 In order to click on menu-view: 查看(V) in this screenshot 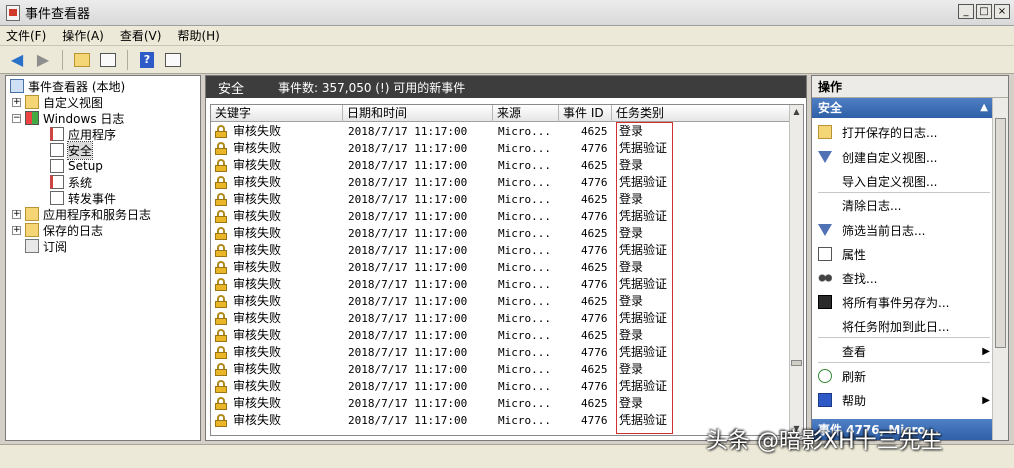, I will do `click(141, 35)`.